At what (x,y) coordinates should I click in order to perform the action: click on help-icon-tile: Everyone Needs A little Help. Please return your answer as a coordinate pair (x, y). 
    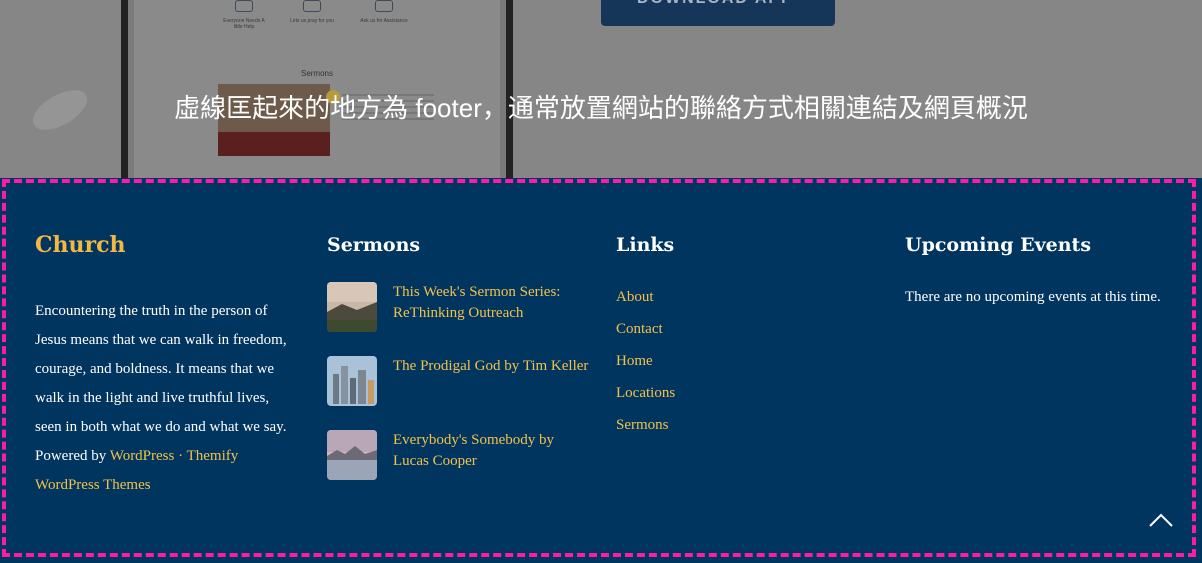
    Looking at the image, I should click on (244, 15).